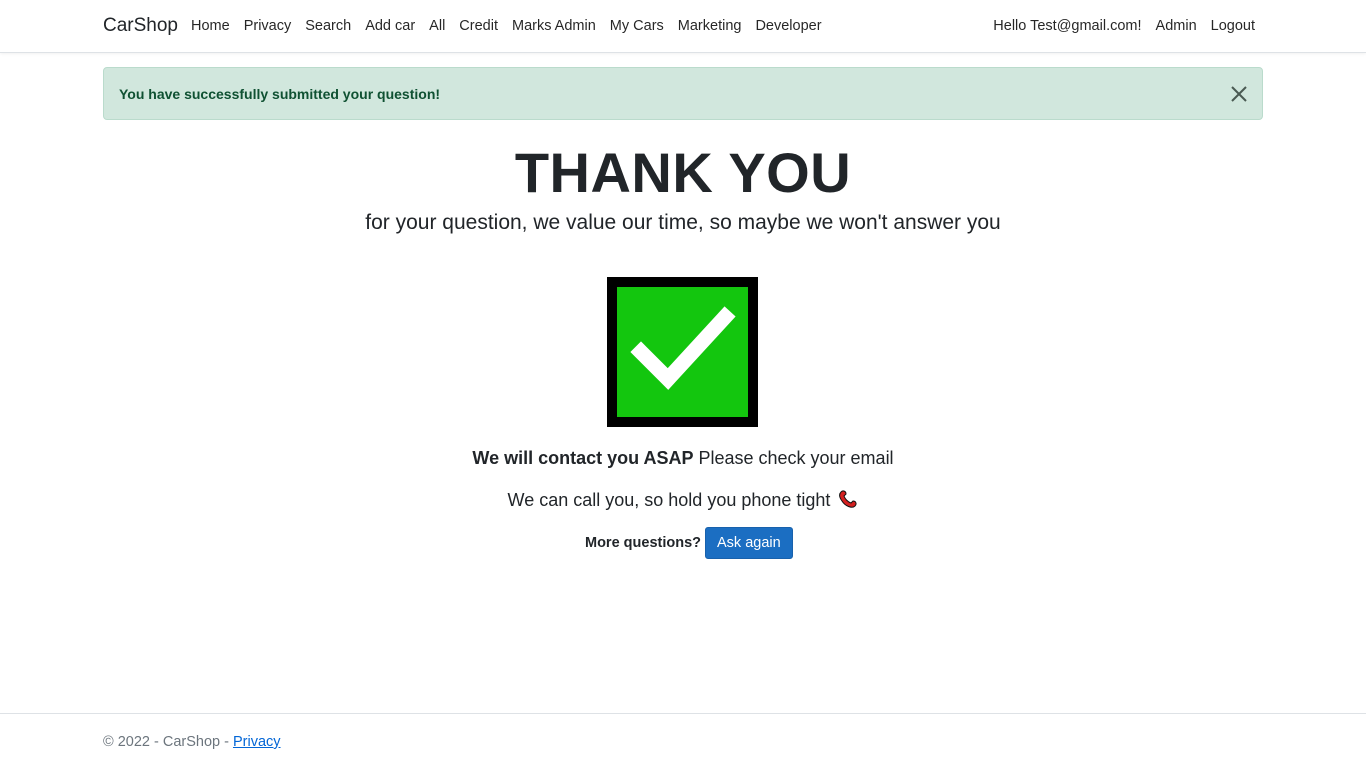 This screenshot has width=1366, height=768. What do you see at coordinates (637, 26) in the screenshot?
I see `nav-my-cars: My Cars` at bounding box center [637, 26].